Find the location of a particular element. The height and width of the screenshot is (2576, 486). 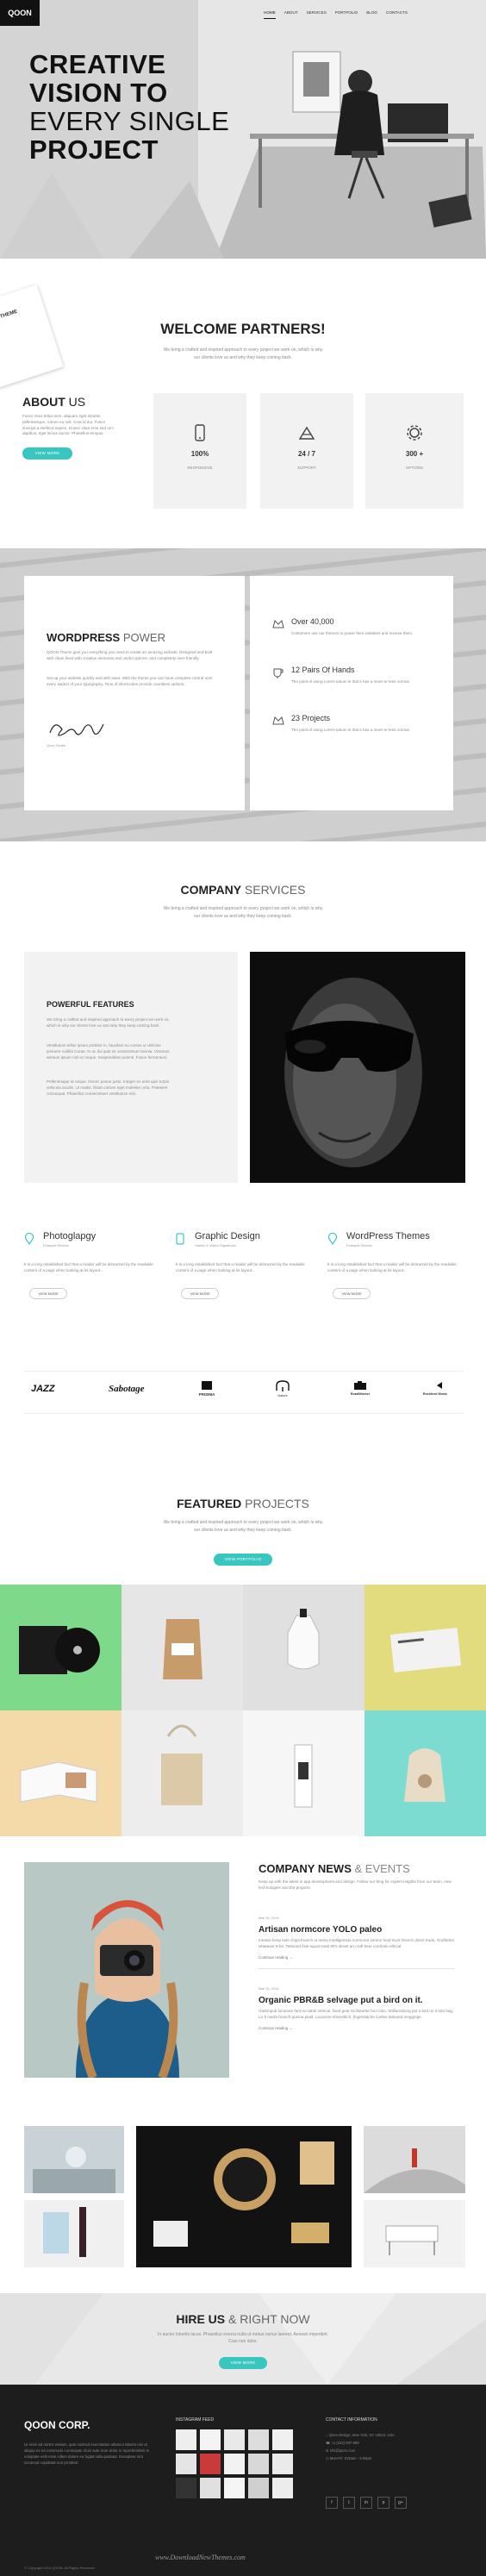

logo-box: QOON is located at coordinates (20, 13).